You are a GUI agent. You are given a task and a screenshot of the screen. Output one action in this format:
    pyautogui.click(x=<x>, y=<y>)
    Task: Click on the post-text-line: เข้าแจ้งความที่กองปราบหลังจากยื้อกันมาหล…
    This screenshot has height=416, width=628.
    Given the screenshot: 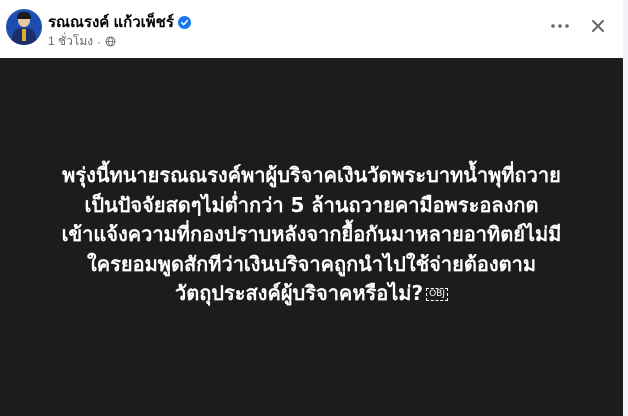 What is the action you would take?
    pyautogui.click(x=311, y=234)
    